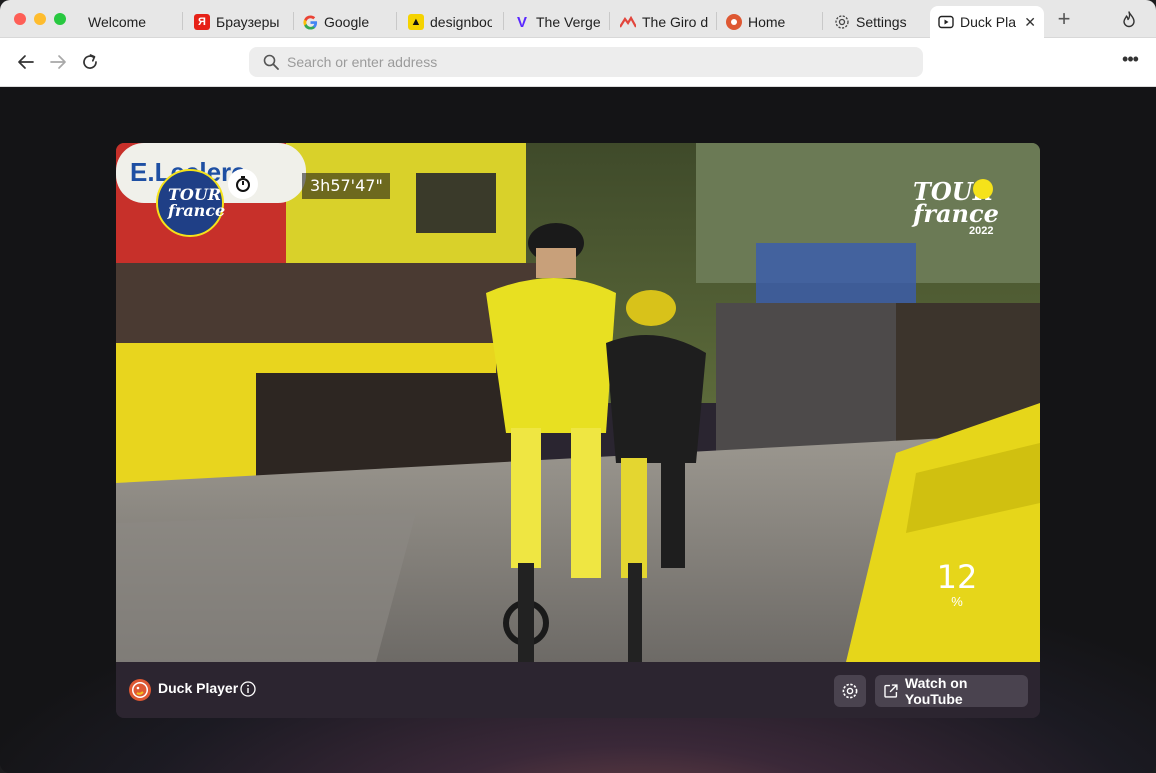  What do you see at coordinates (416, 22) in the screenshot?
I see `designboom-icon: ▲` at bounding box center [416, 22].